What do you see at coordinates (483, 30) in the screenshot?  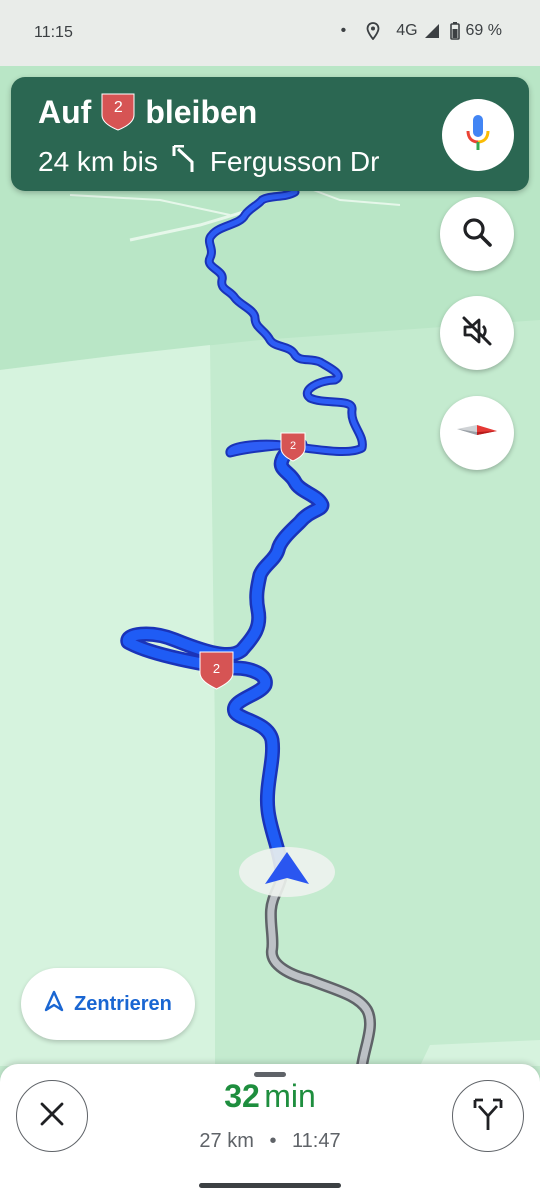 I see `battery-level: 69 %` at bounding box center [483, 30].